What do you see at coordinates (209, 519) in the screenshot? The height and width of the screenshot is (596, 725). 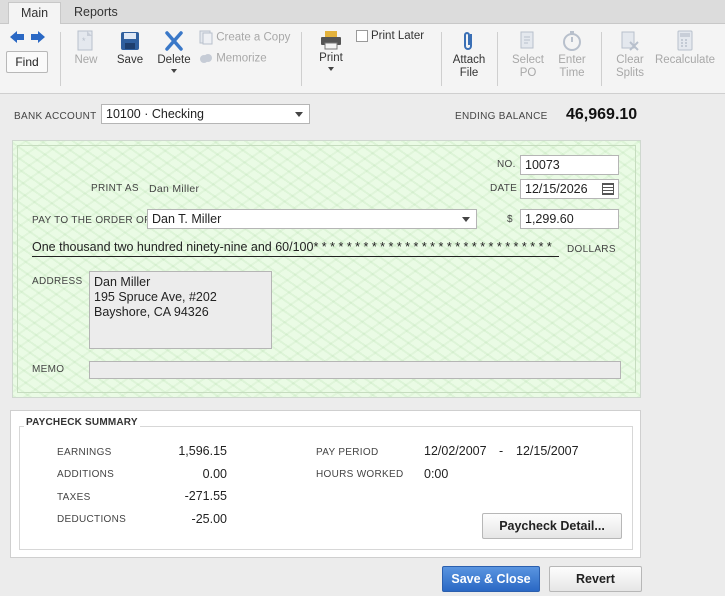 I see `deductions-value: -25.00` at bounding box center [209, 519].